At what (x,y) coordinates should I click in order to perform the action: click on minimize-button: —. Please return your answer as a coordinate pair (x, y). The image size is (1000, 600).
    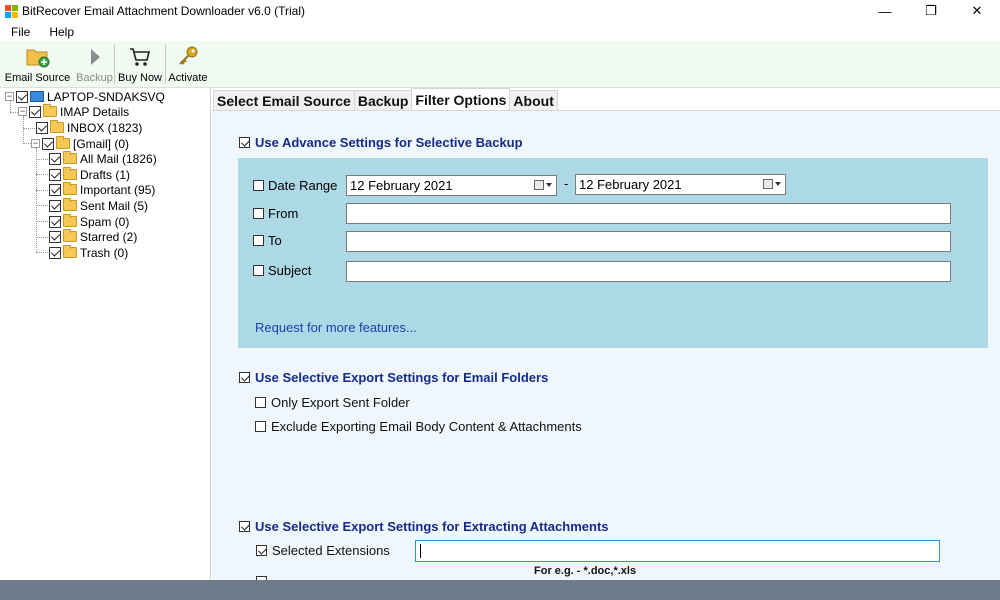
    Looking at the image, I should click on (885, 11).